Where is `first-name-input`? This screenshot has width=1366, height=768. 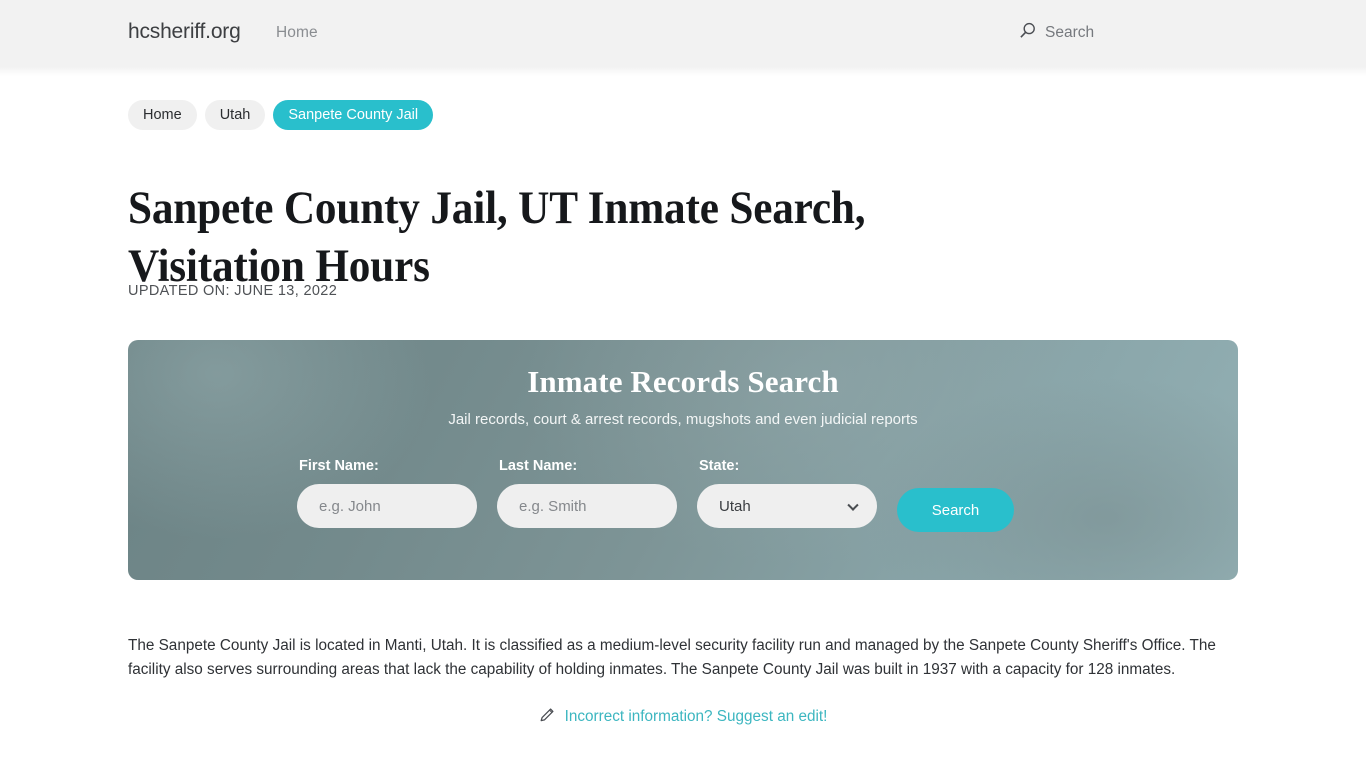 first-name-input is located at coordinates (387, 506).